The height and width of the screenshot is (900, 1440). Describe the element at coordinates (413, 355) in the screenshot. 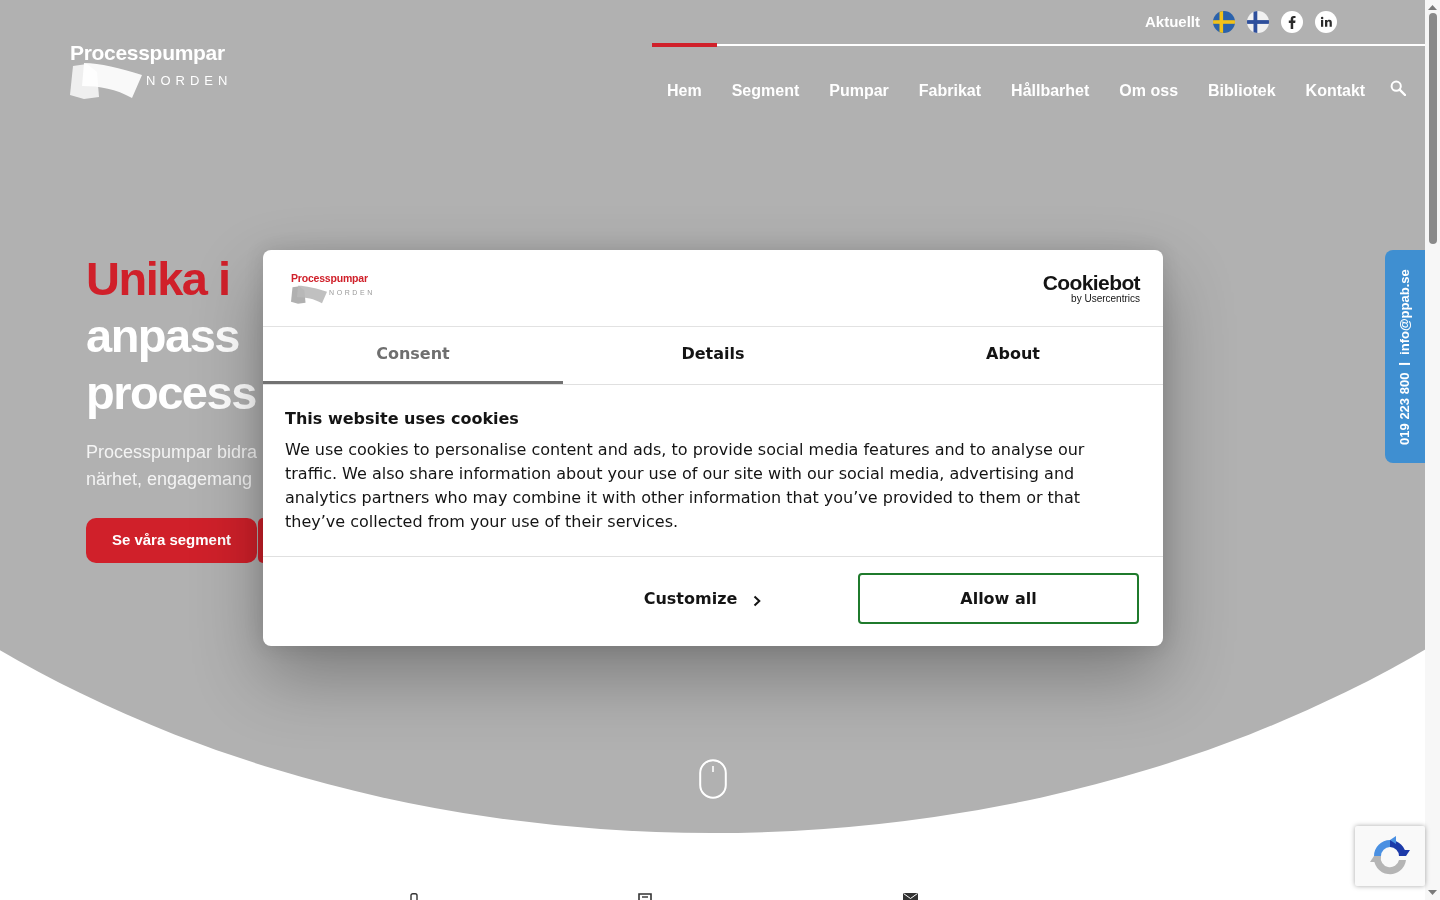

I see `dialog-tab: Consent` at that location.